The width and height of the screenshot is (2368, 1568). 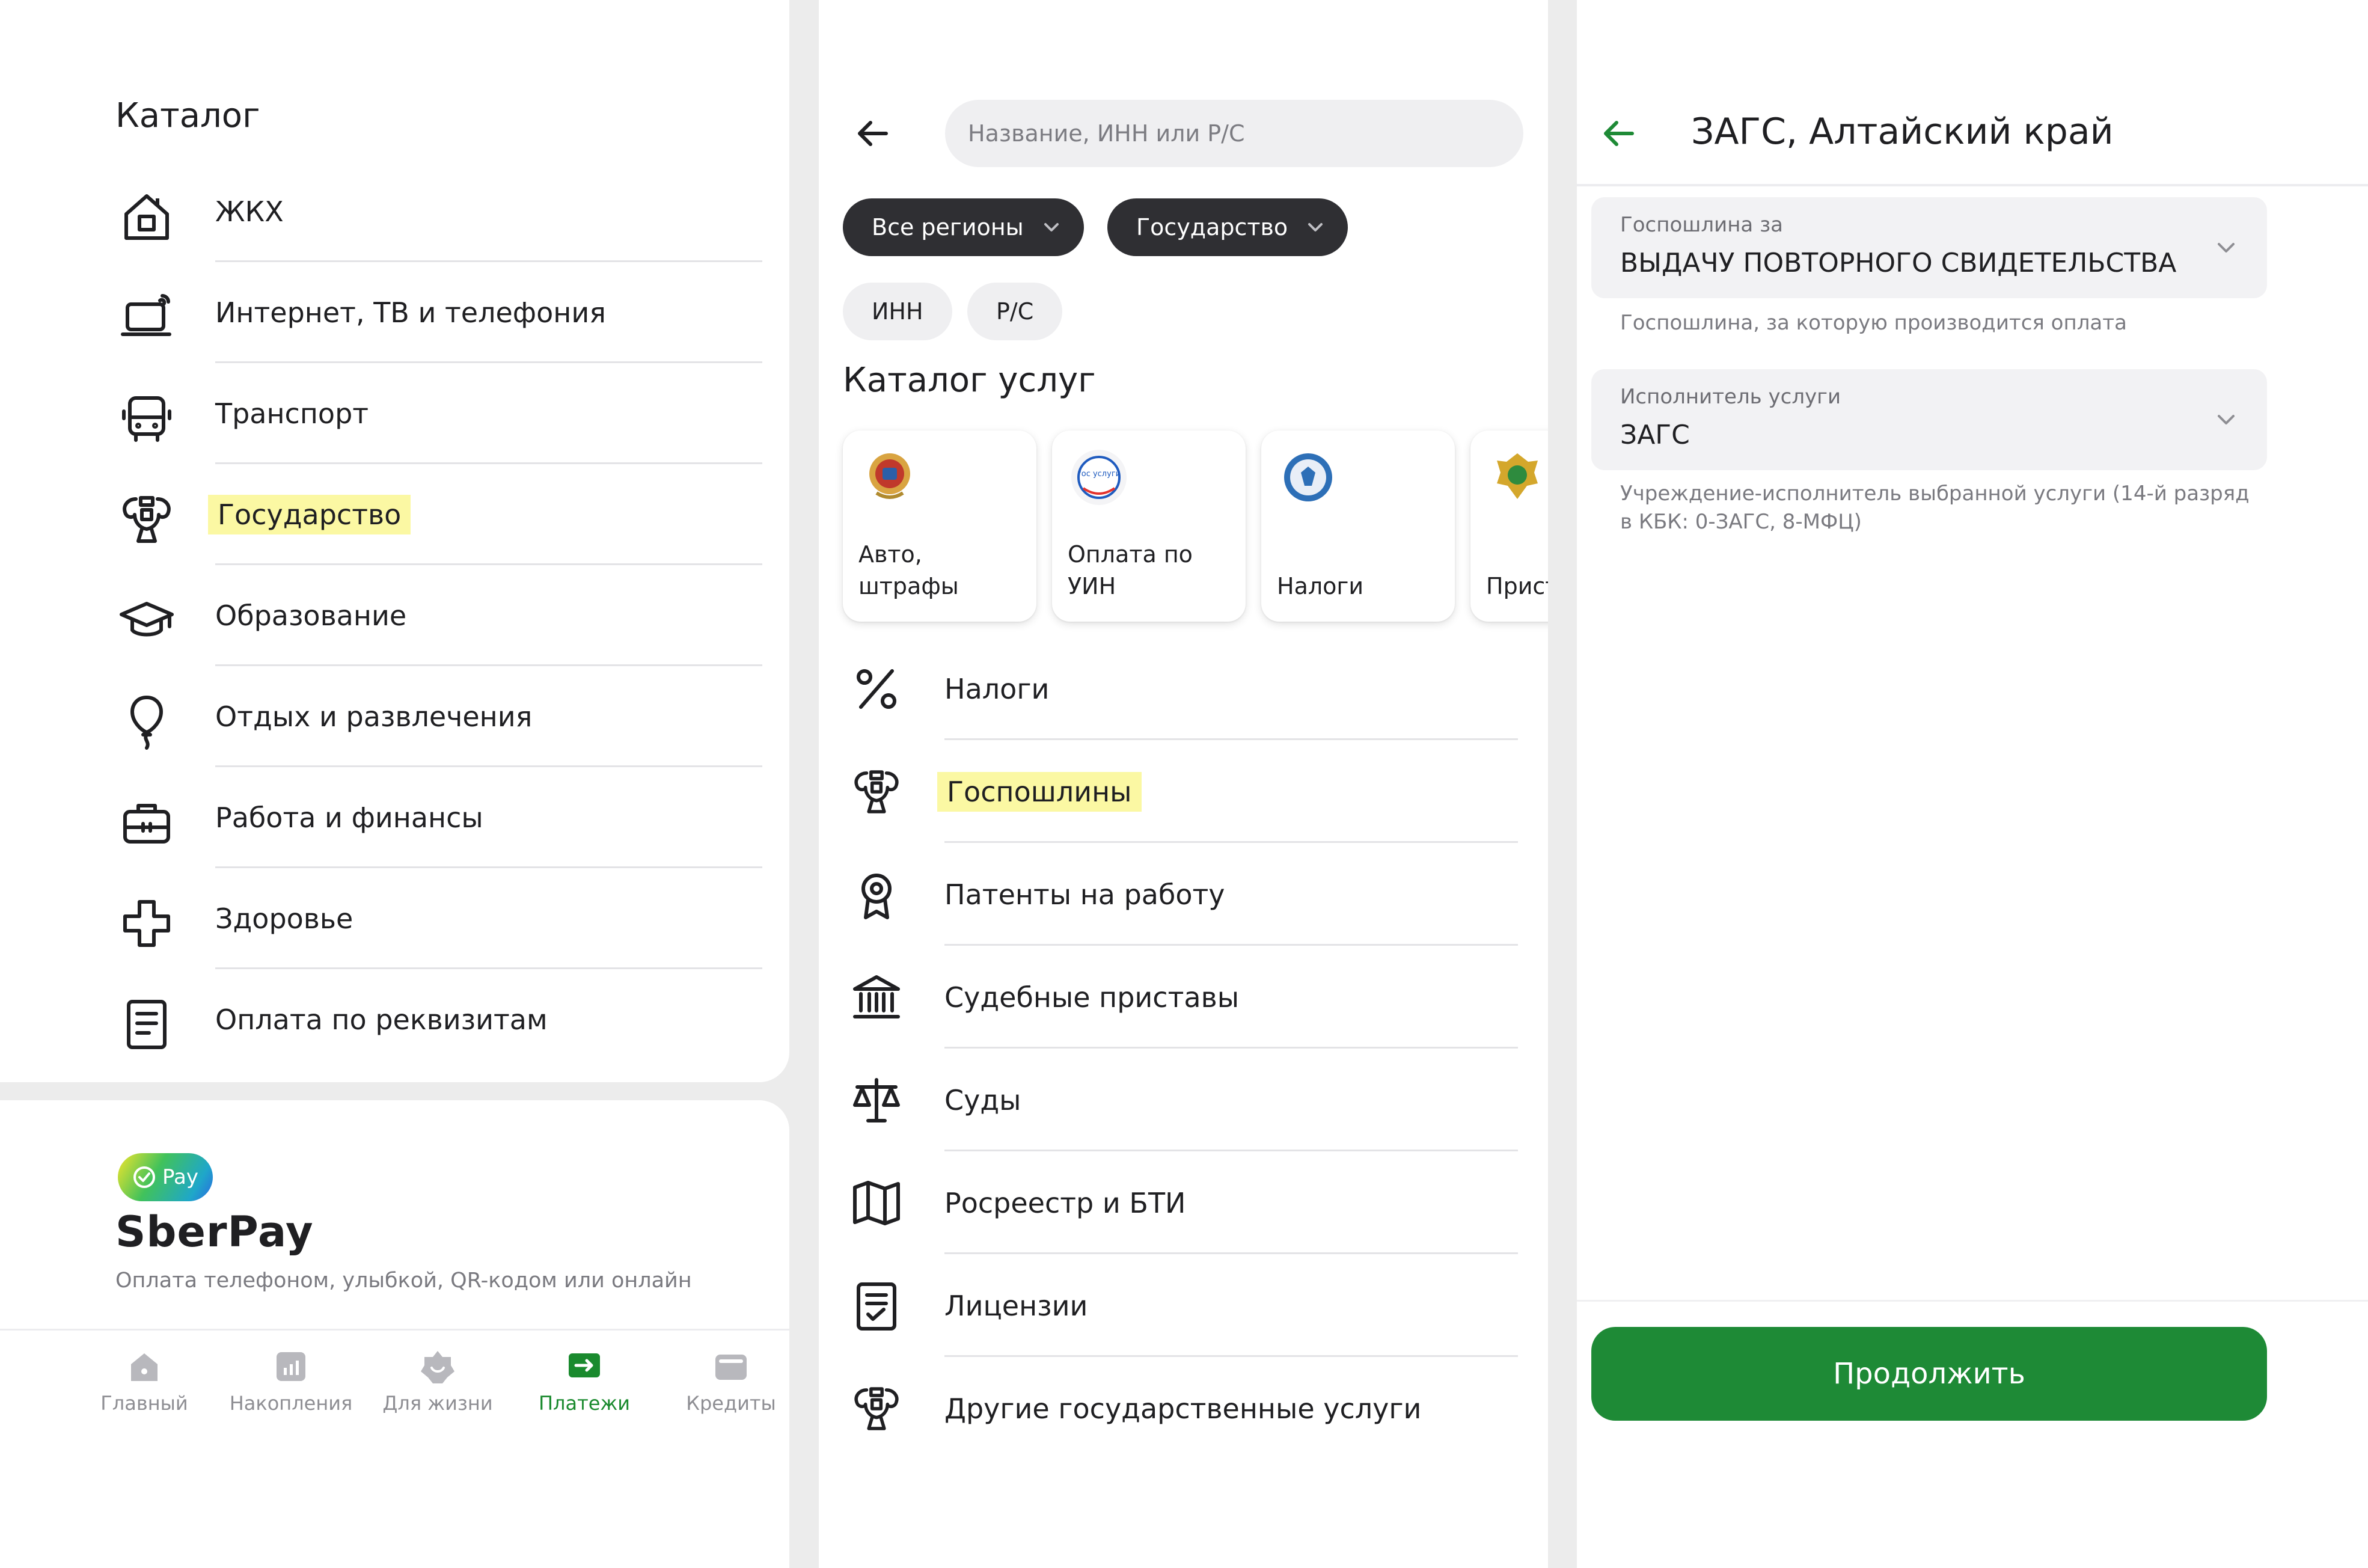 I want to click on tab-payments: Платежи, so click(x=584, y=1391).